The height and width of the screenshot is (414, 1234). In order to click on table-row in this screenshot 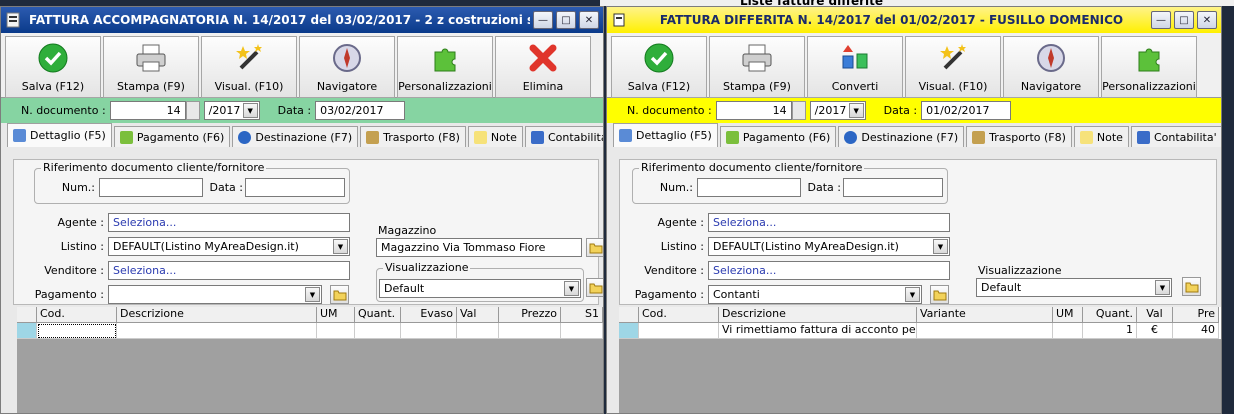, I will do `click(310, 331)`.